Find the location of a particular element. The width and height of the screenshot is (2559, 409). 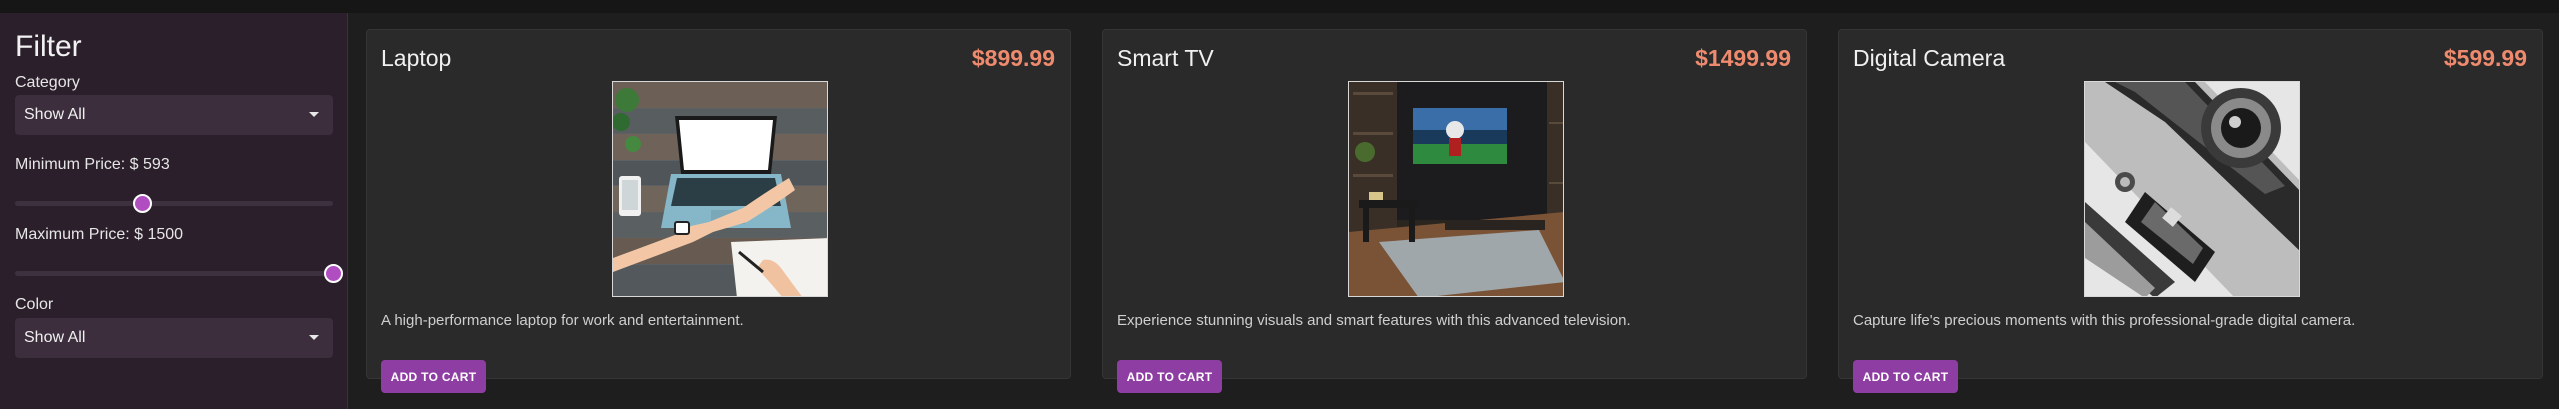

category-label: Category is located at coordinates (47, 82).